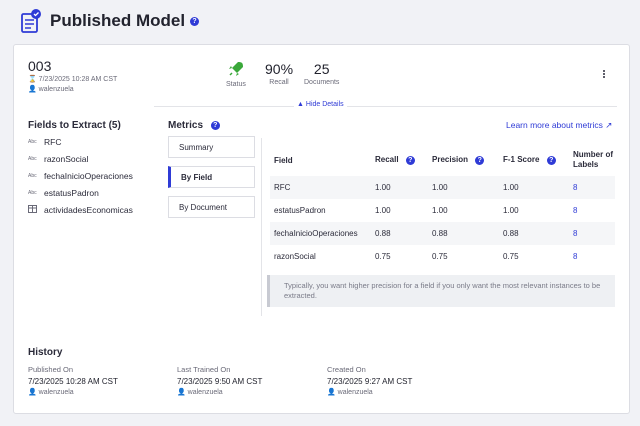  I want to click on model-id: 003, so click(40, 66).